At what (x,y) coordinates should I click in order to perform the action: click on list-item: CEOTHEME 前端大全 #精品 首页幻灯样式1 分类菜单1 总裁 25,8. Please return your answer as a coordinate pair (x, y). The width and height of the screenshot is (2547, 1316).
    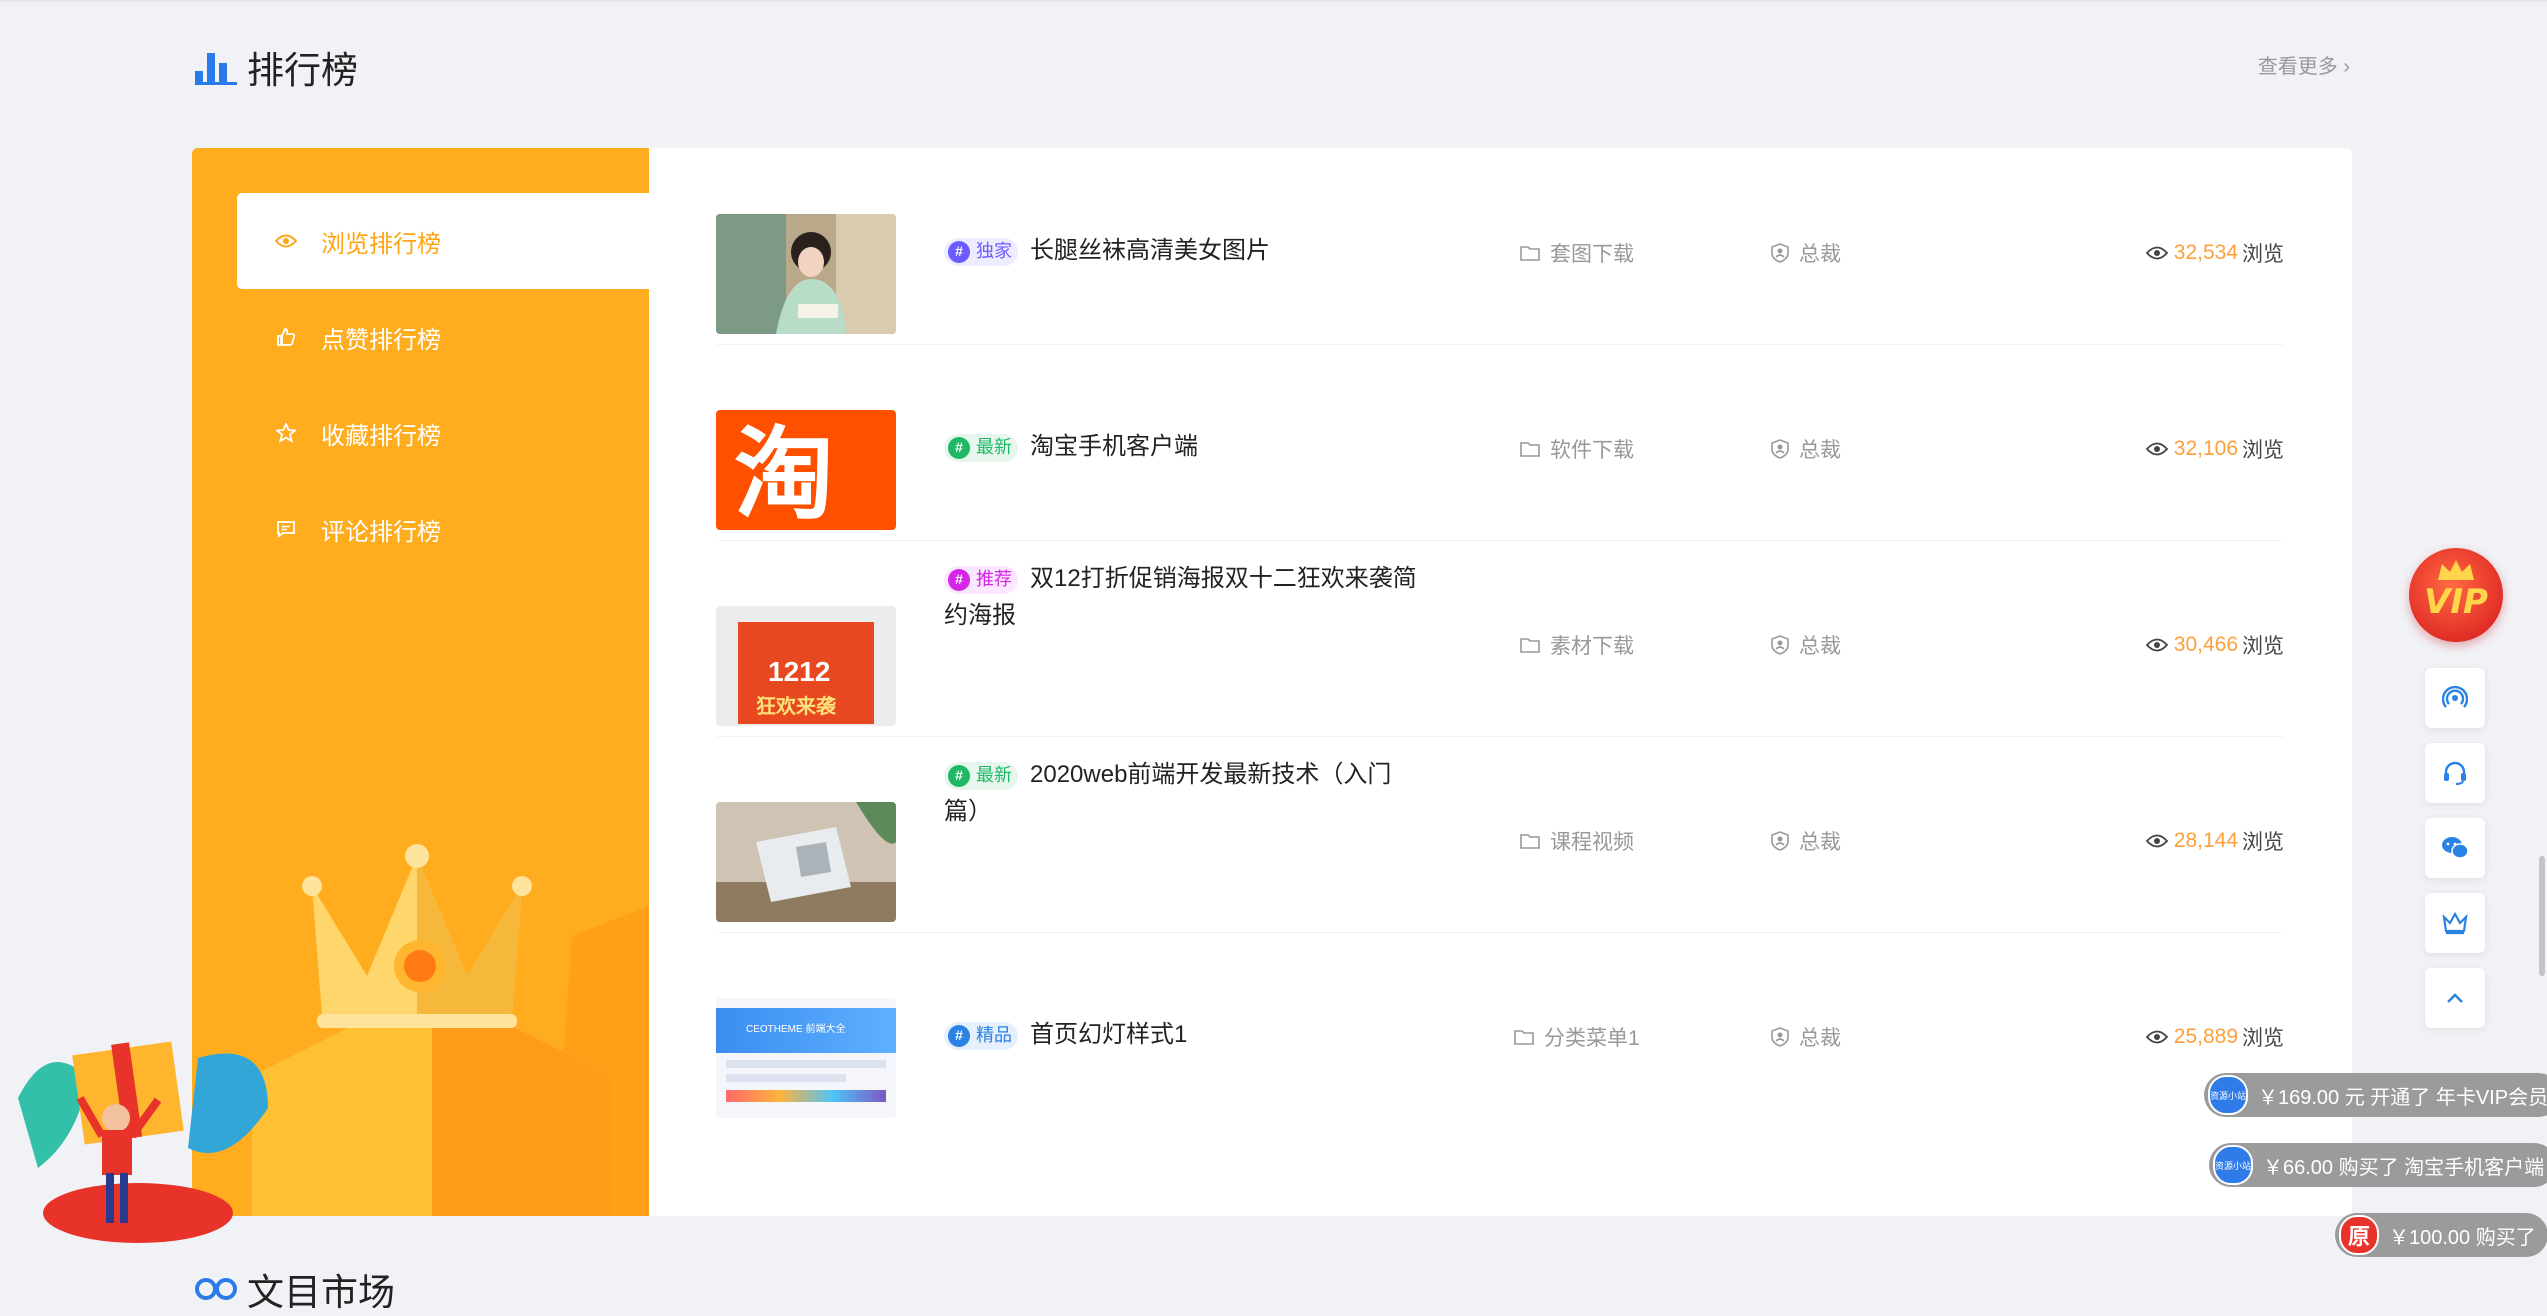
    Looking at the image, I should click on (1500, 1030).